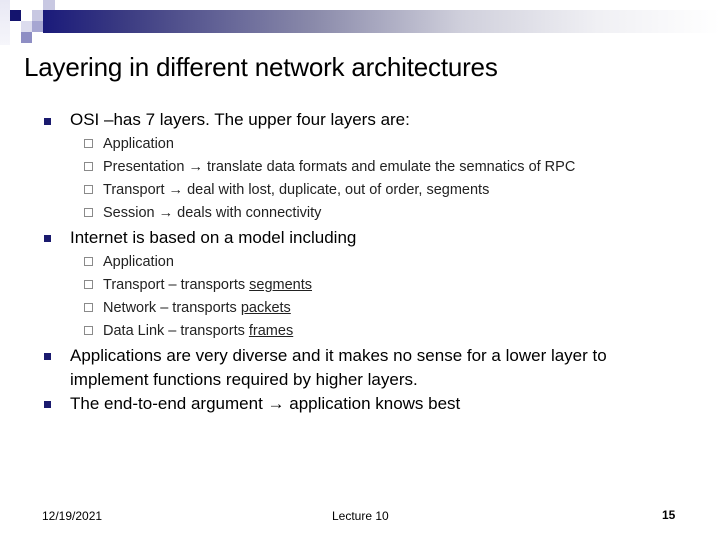 The image size is (720, 540). I want to click on underlined-term: packets, so click(265, 308).